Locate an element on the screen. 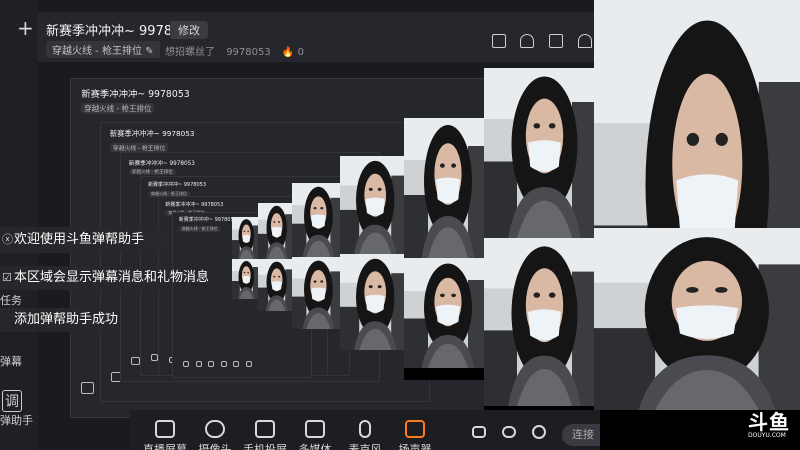 This screenshot has width=800, height=450. add-scene-button: + is located at coordinates (25, 28).